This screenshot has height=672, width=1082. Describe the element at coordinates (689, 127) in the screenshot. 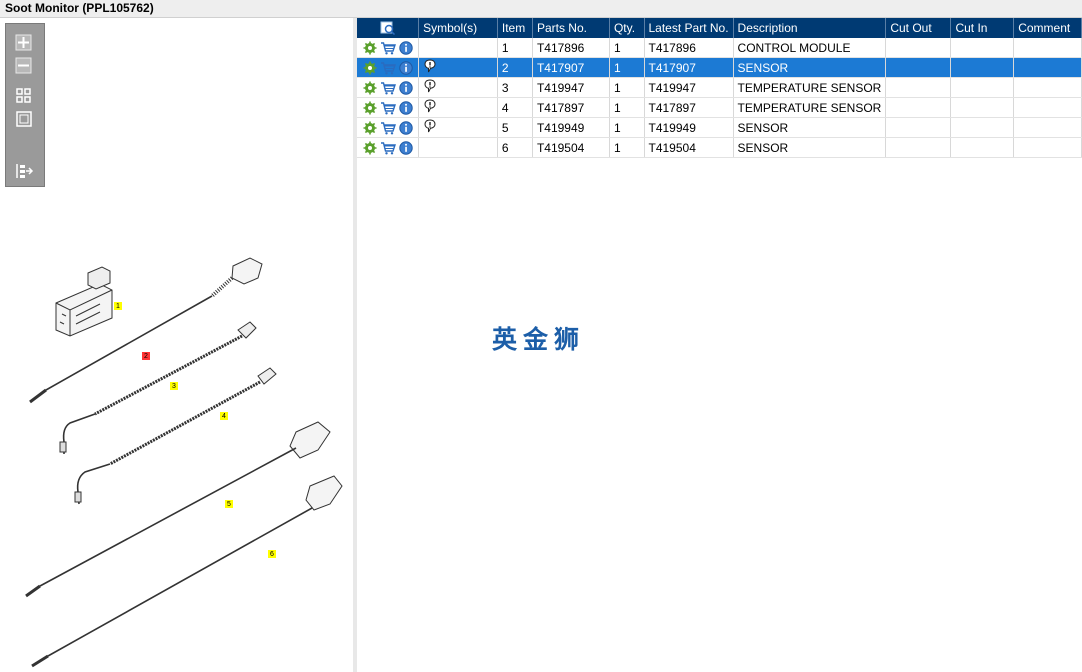

I see `latest-part-no-cell: T419949` at that location.